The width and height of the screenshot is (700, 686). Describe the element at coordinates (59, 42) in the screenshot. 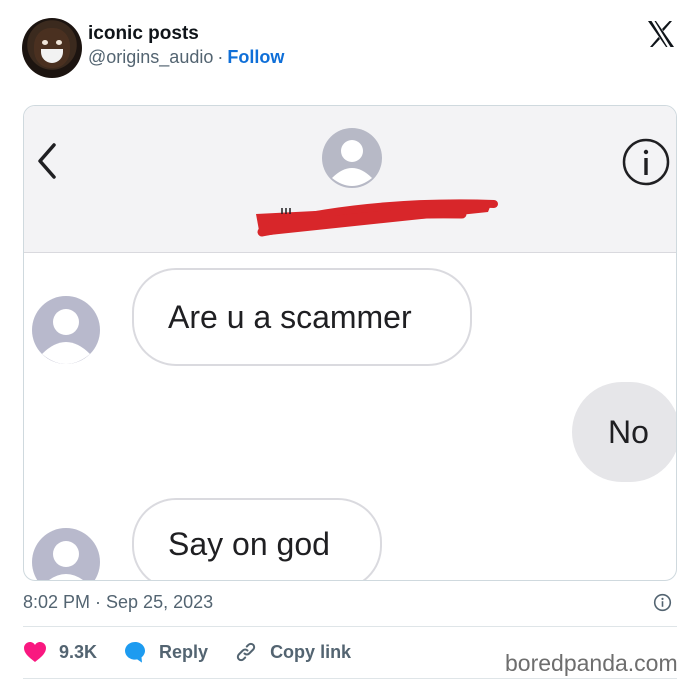

I see `avatar-eye-right` at that location.